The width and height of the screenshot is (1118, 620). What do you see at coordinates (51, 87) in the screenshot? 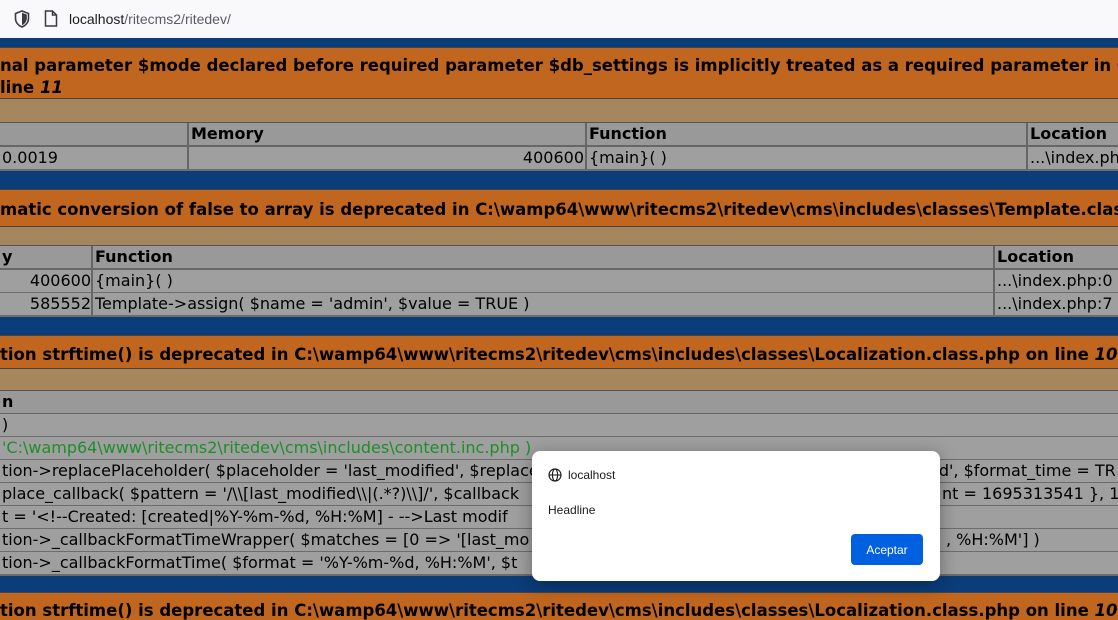
I see `line-number: 11` at bounding box center [51, 87].